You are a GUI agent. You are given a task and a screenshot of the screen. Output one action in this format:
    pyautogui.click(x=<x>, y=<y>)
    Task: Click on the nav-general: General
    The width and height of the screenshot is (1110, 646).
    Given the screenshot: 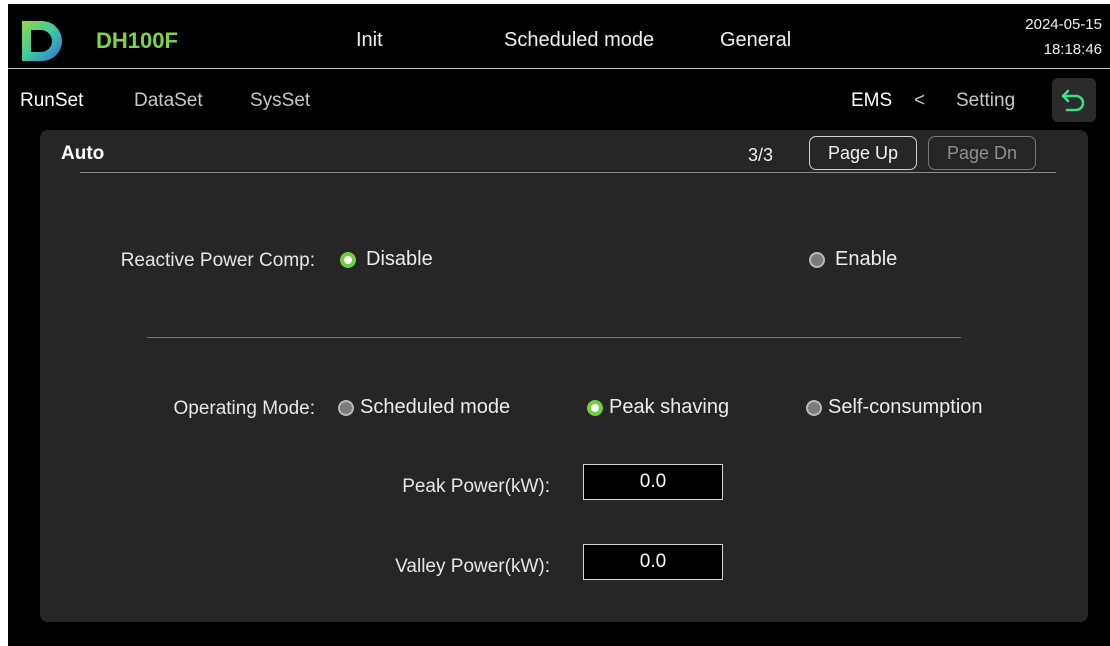 What is the action you would take?
    pyautogui.click(x=755, y=40)
    